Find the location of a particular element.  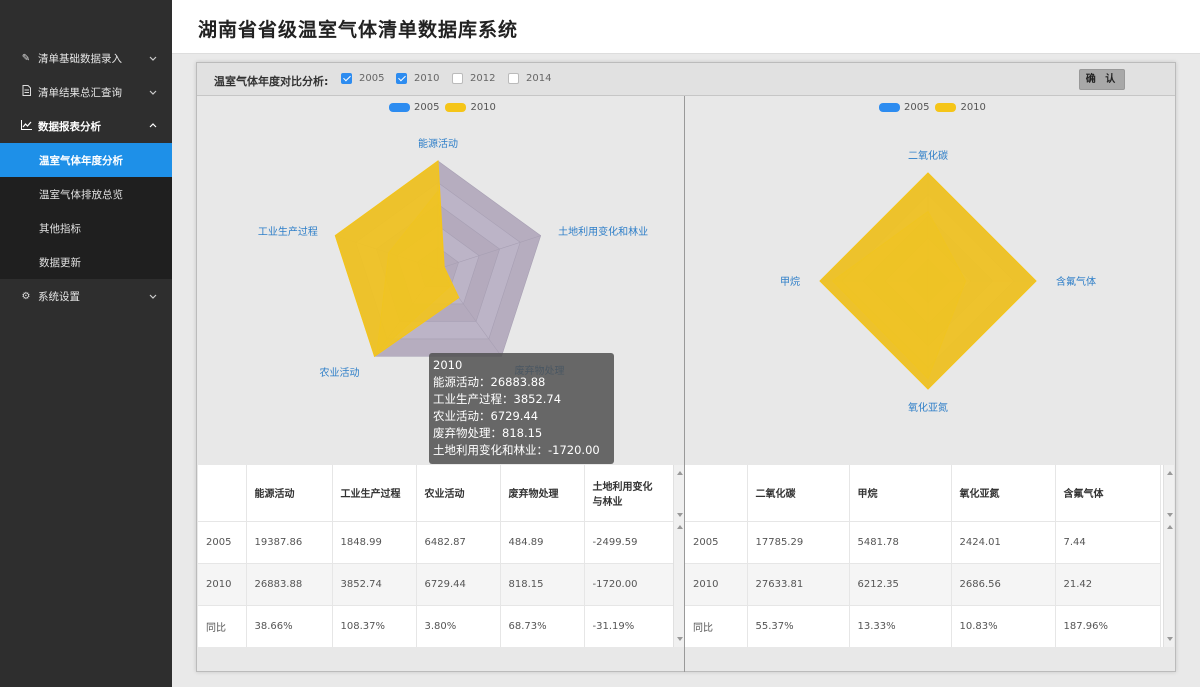

table-cell: -31.19% is located at coordinates (629, 625).